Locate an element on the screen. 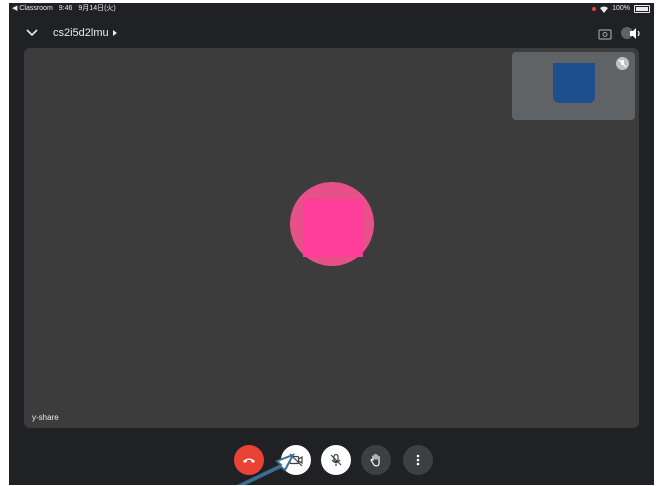  meeting-code: cs2i5d2lmu is located at coordinates (81, 33).